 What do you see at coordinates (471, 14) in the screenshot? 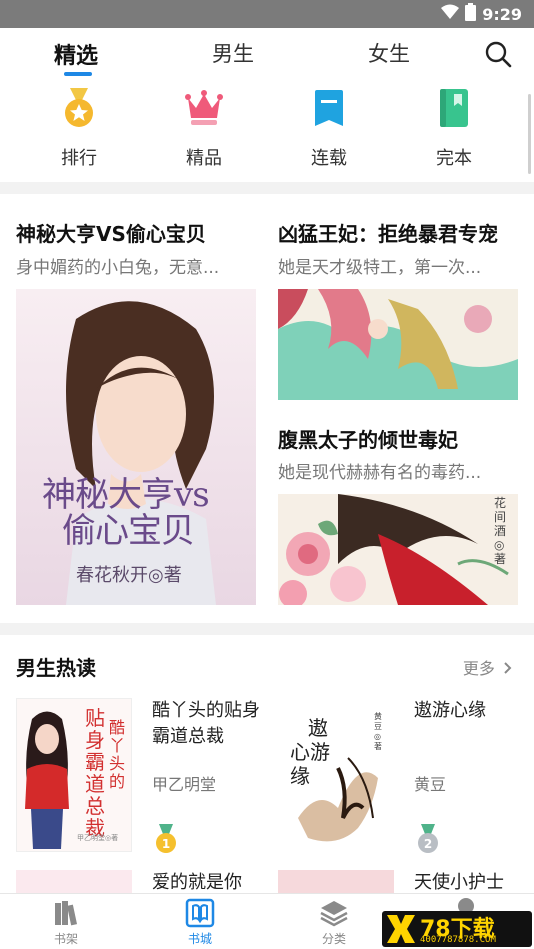
I see `battery-icon` at bounding box center [471, 14].